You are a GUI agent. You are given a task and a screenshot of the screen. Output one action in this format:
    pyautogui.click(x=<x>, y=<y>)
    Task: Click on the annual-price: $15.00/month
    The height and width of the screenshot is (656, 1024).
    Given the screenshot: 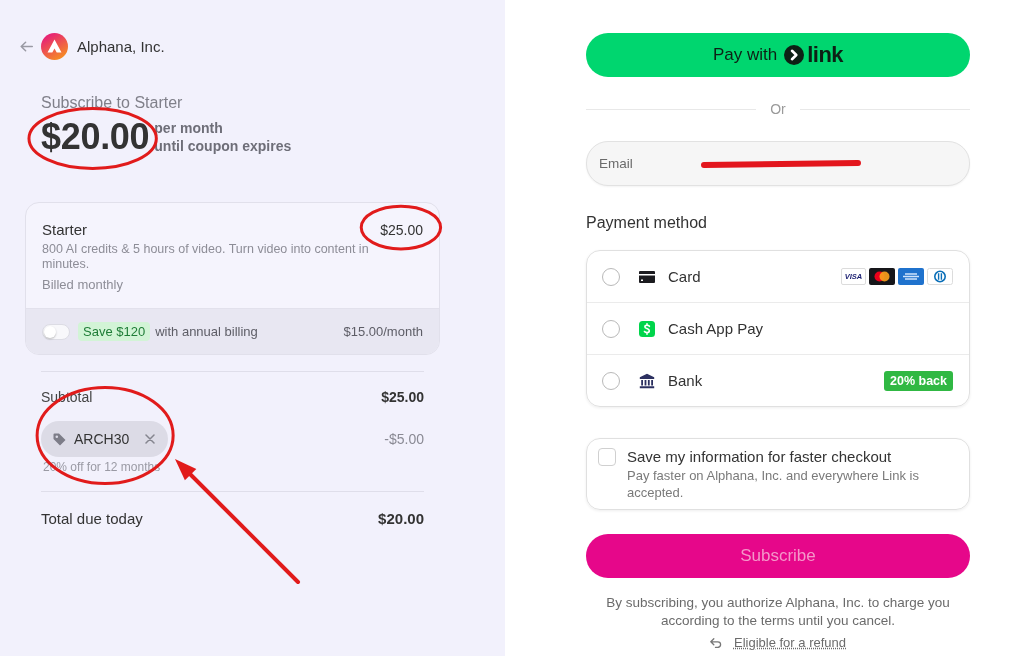 What is the action you would take?
    pyautogui.click(x=383, y=331)
    